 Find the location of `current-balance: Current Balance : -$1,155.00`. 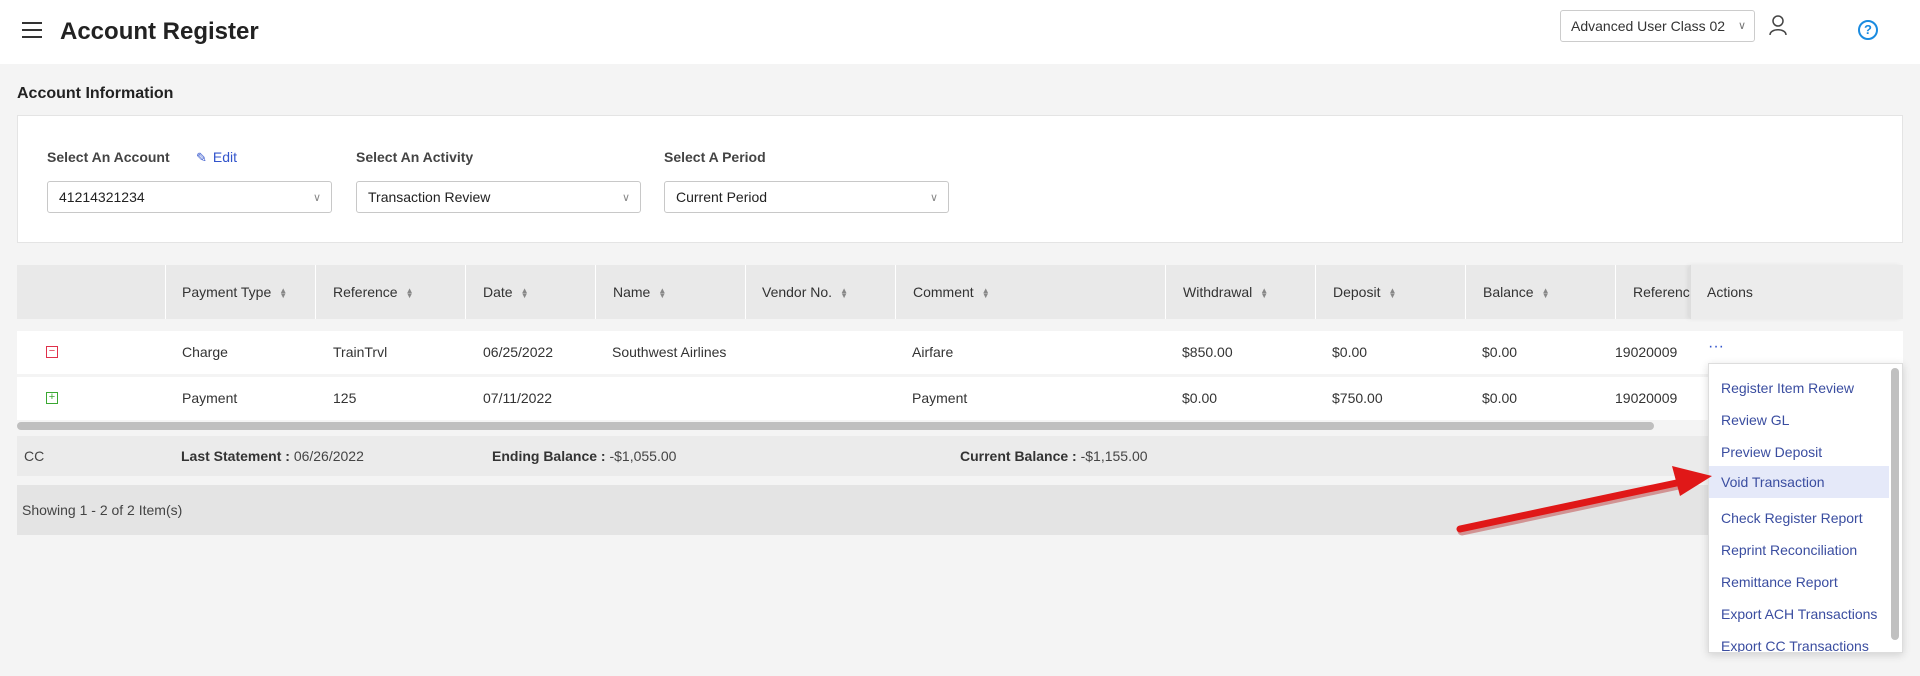

current-balance: Current Balance : -$1,155.00 is located at coordinates (1054, 456).